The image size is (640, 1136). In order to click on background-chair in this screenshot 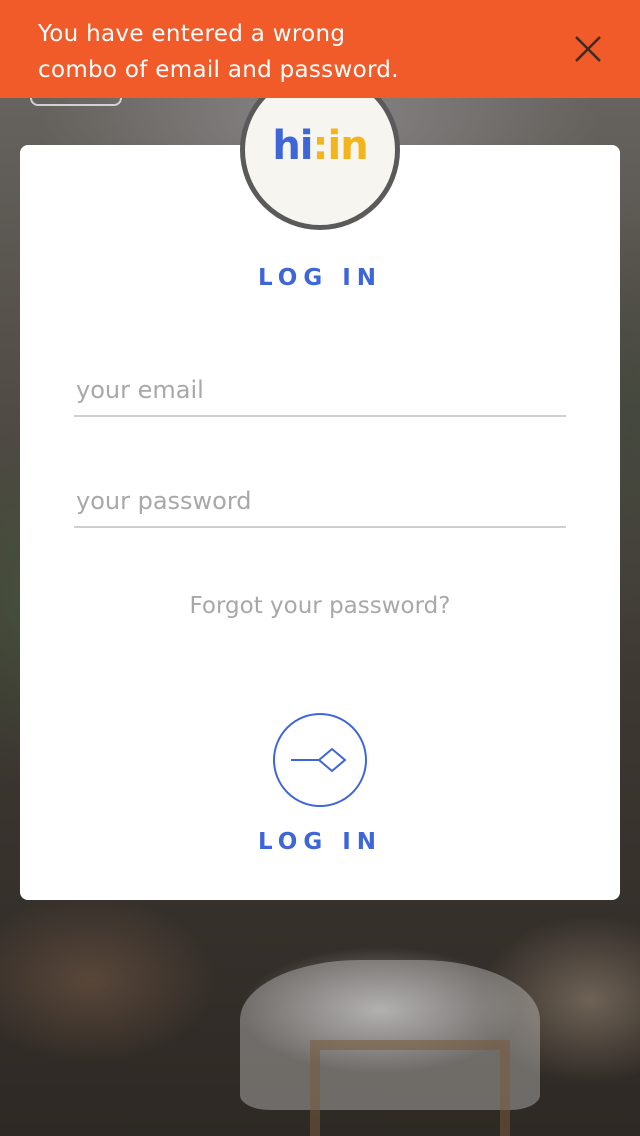, I will do `click(410, 1088)`.